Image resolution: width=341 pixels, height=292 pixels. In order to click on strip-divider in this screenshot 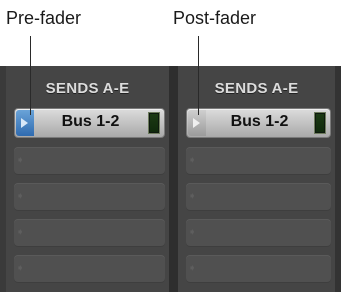, I will do `click(173, 179)`.